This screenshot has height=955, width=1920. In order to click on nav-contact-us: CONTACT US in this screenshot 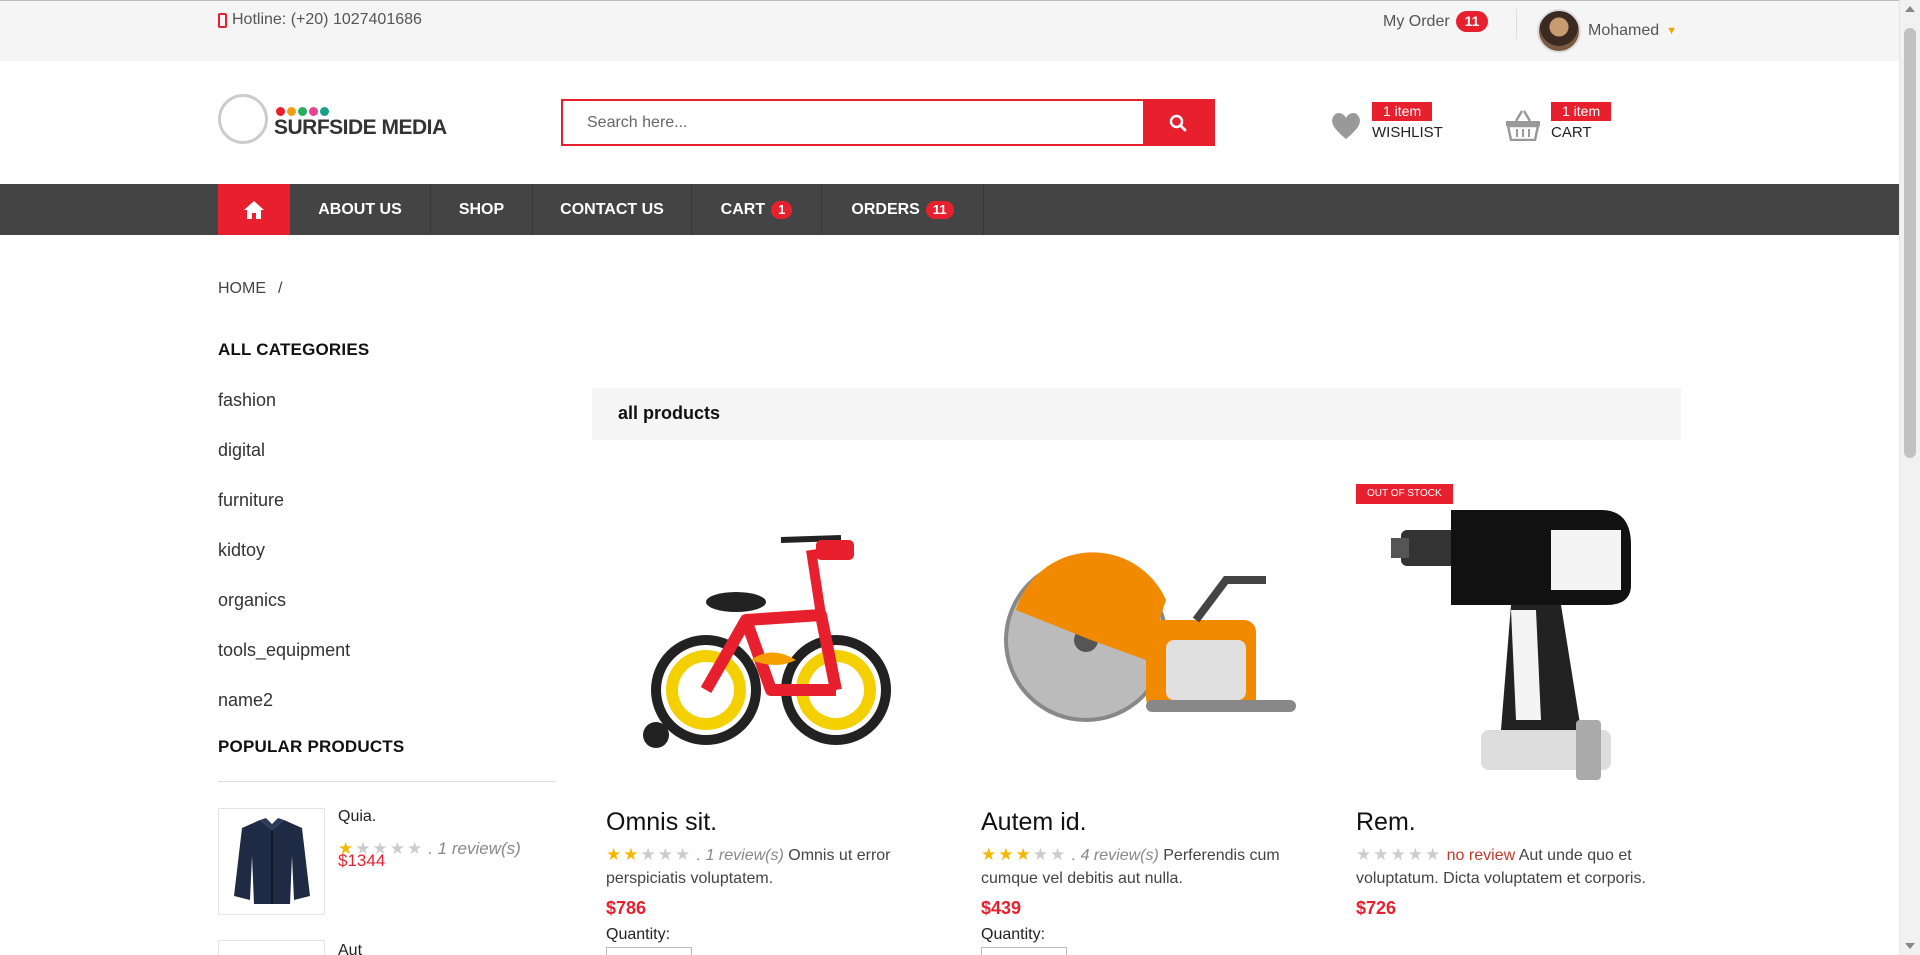, I will do `click(612, 209)`.